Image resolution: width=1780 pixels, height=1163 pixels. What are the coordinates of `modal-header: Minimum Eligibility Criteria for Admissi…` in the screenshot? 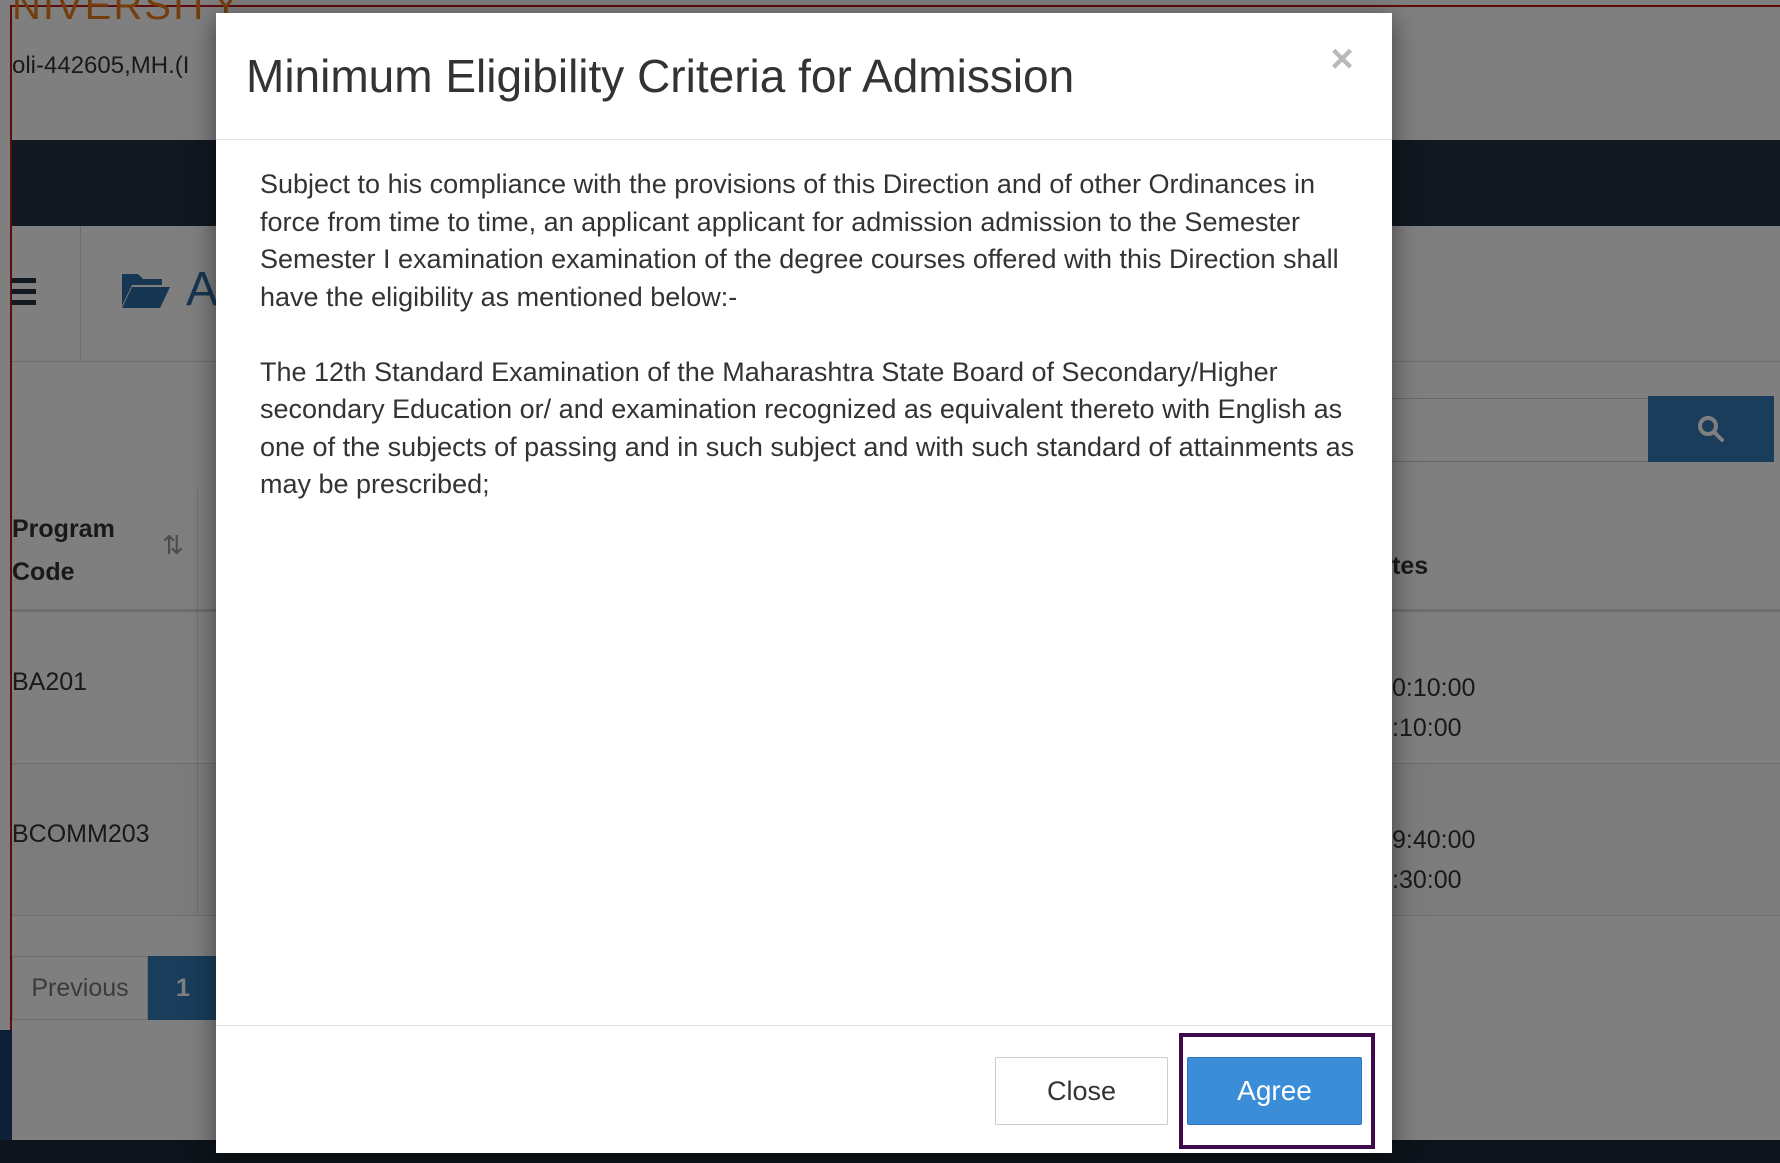 It's located at (804, 76).